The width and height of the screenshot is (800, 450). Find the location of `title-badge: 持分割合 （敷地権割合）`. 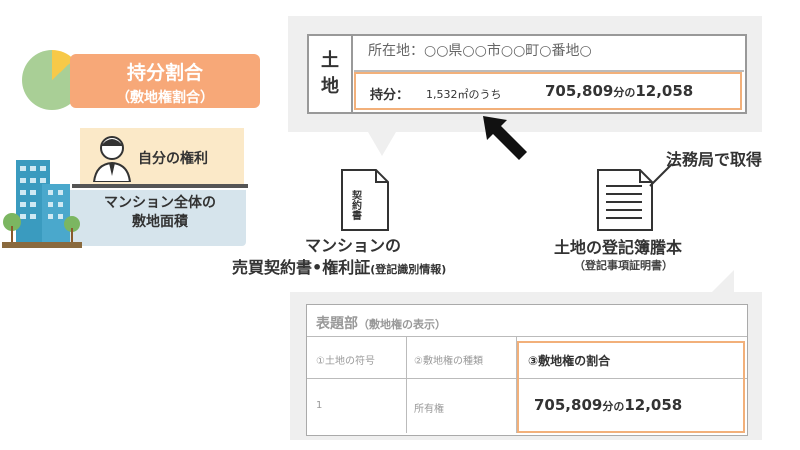

title-badge: 持分割合 （敷地権割合） is located at coordinates (165, 81).